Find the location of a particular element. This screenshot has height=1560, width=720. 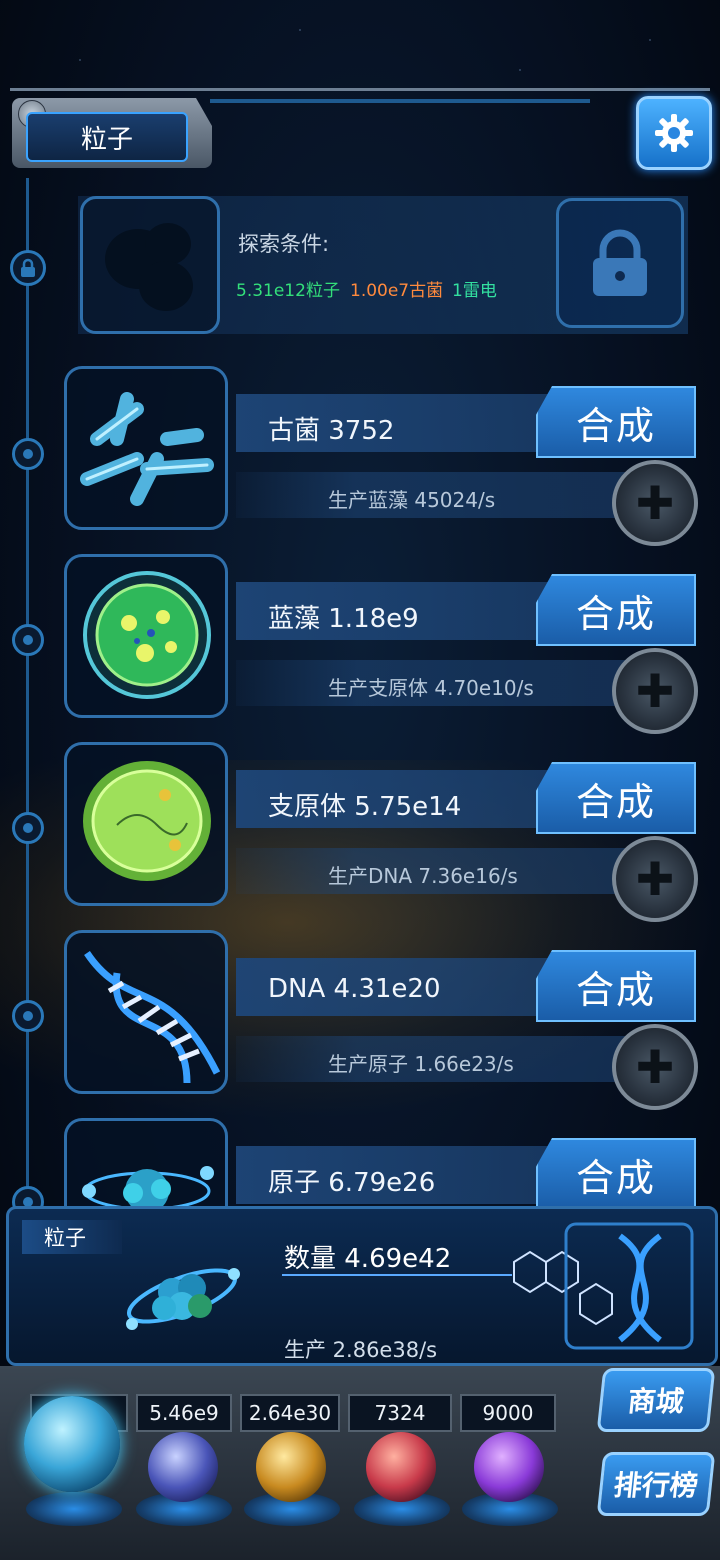

orb-pedestal is located at coordinates (74, 1509).